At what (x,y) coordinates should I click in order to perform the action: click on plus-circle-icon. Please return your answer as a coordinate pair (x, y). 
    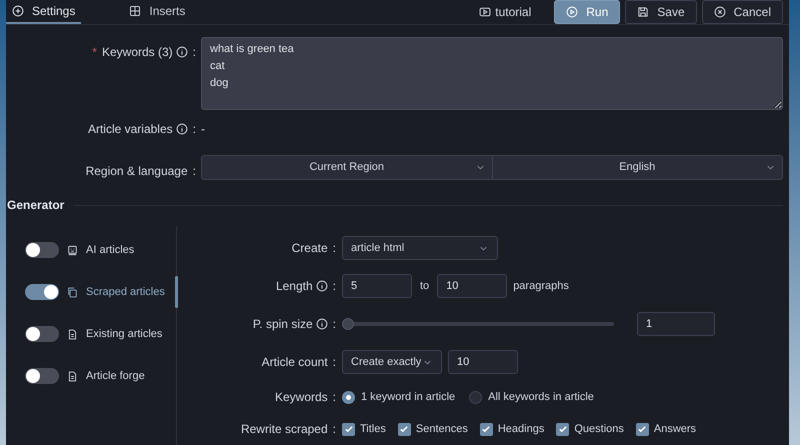
    Looking at the image, I should click on (18, 11).